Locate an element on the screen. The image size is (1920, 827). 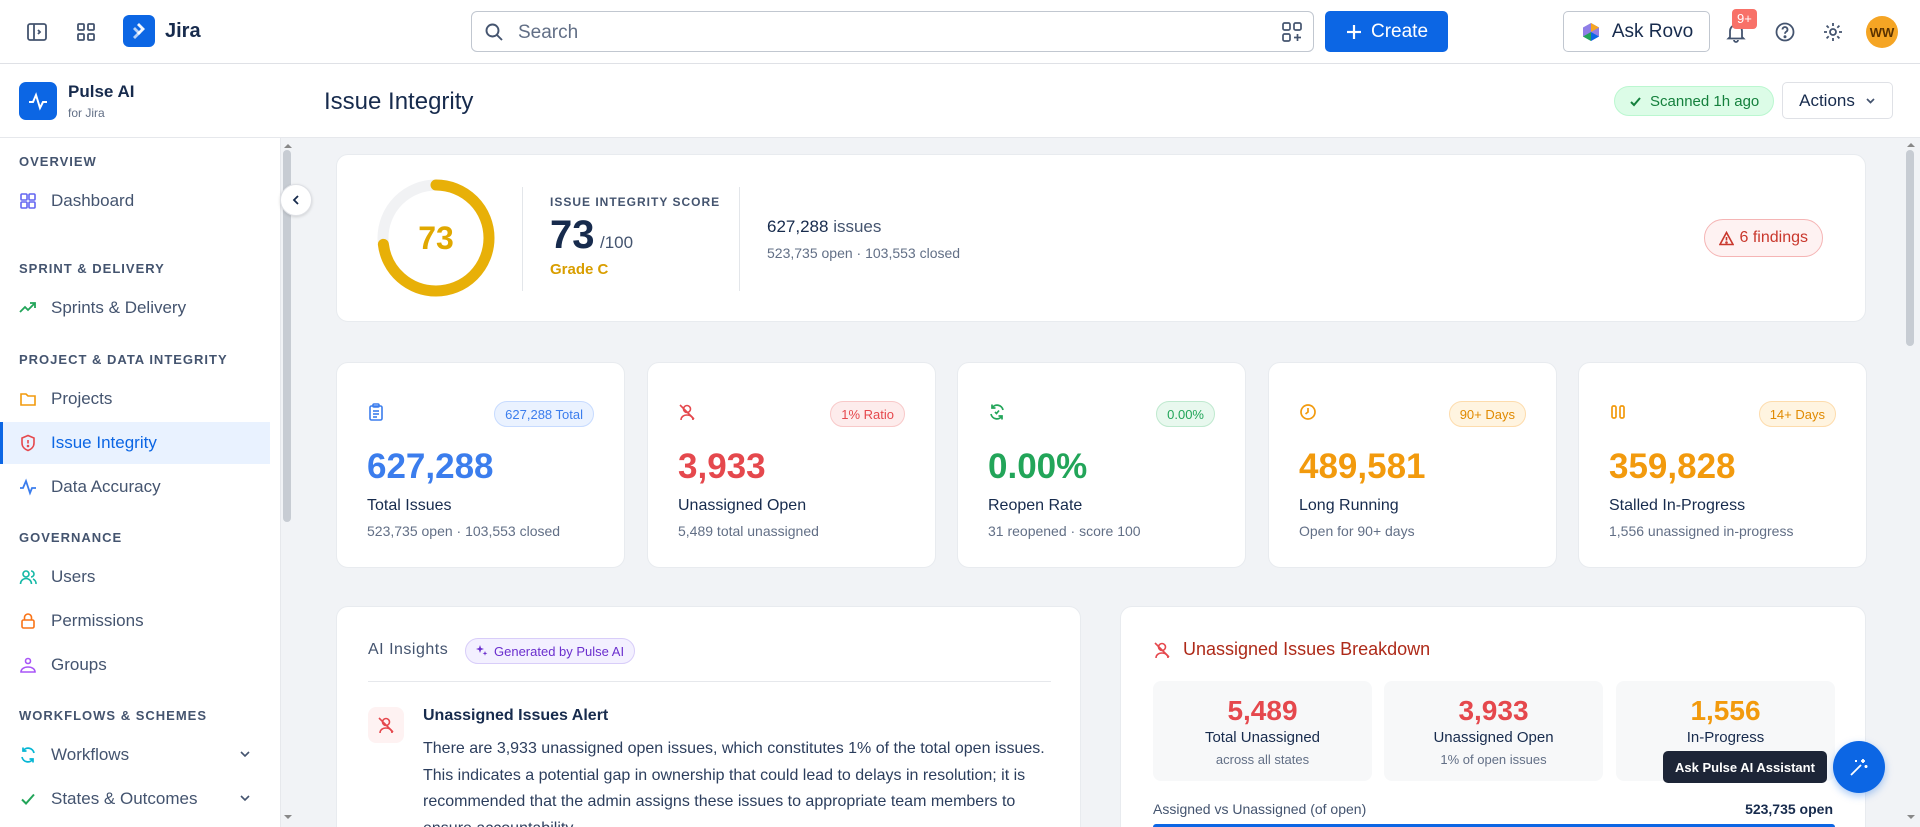
score-value: 73 is located at coordinates (572, 235).